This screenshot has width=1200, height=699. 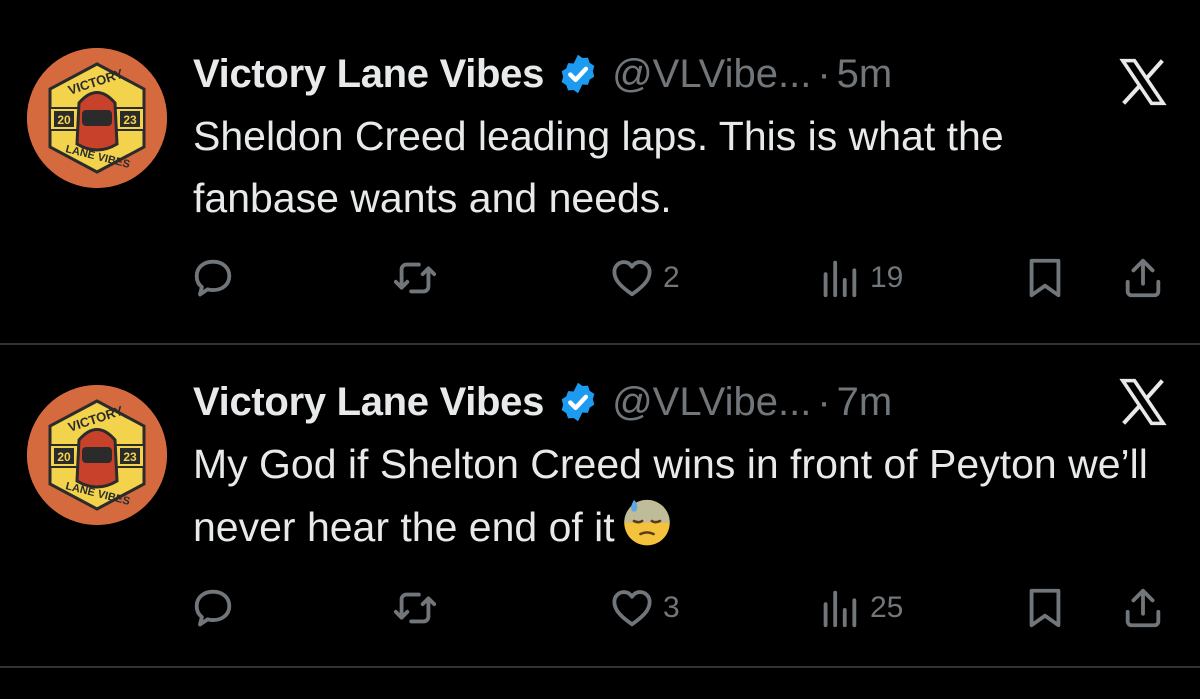 What do you see at coordinates (600, 608) in the screenshot?
I see `tweet-actions: 3 25` at bounding box center [600, 608].